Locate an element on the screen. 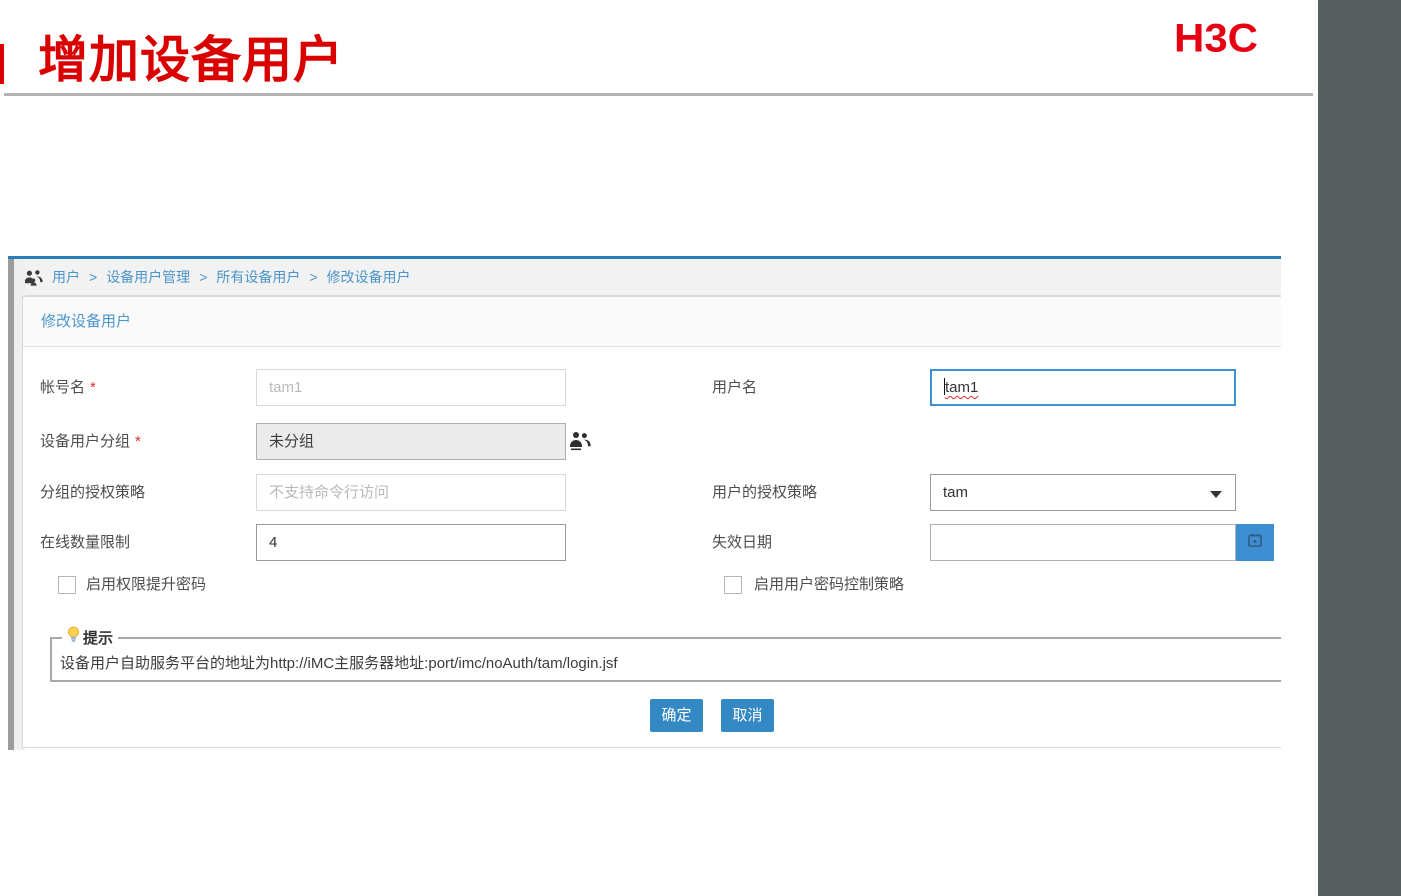 Image resolution: width=1401 pixels, height=896 pixels. caret-down-icon is located at coordinates (1216, 494).